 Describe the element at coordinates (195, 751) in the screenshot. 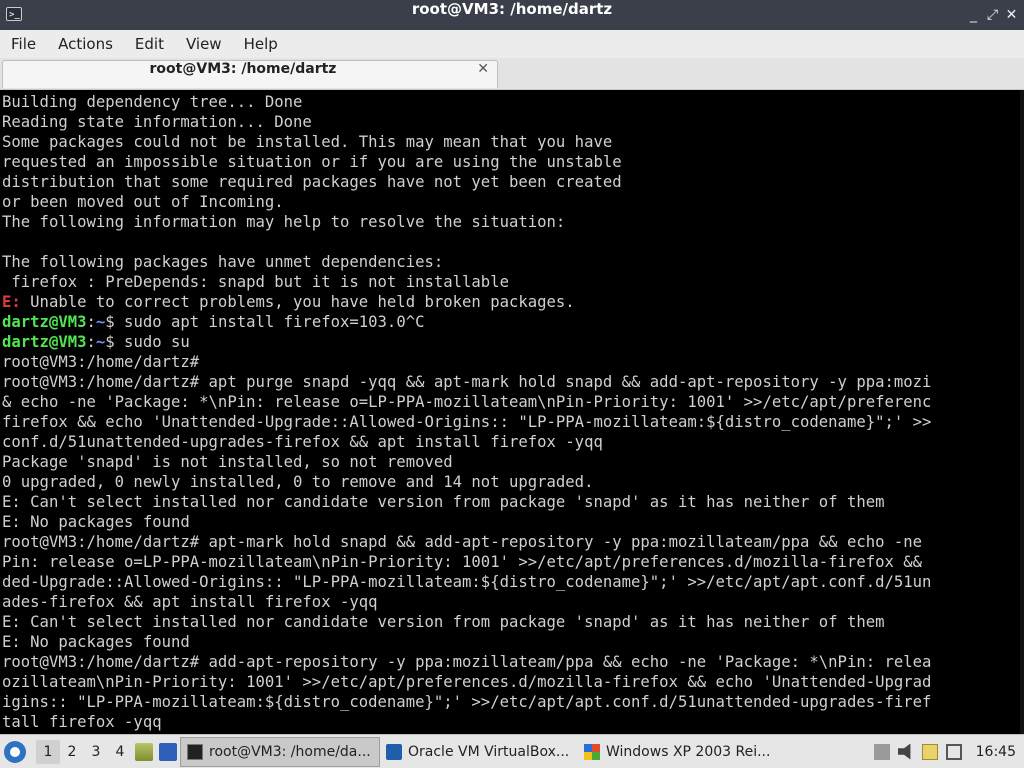

I see `terminal-icon` at that location.